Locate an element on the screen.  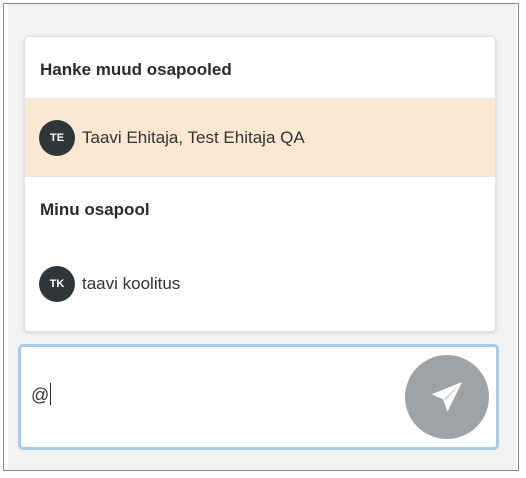
avatar: TK is located at coordinates (57, 284).